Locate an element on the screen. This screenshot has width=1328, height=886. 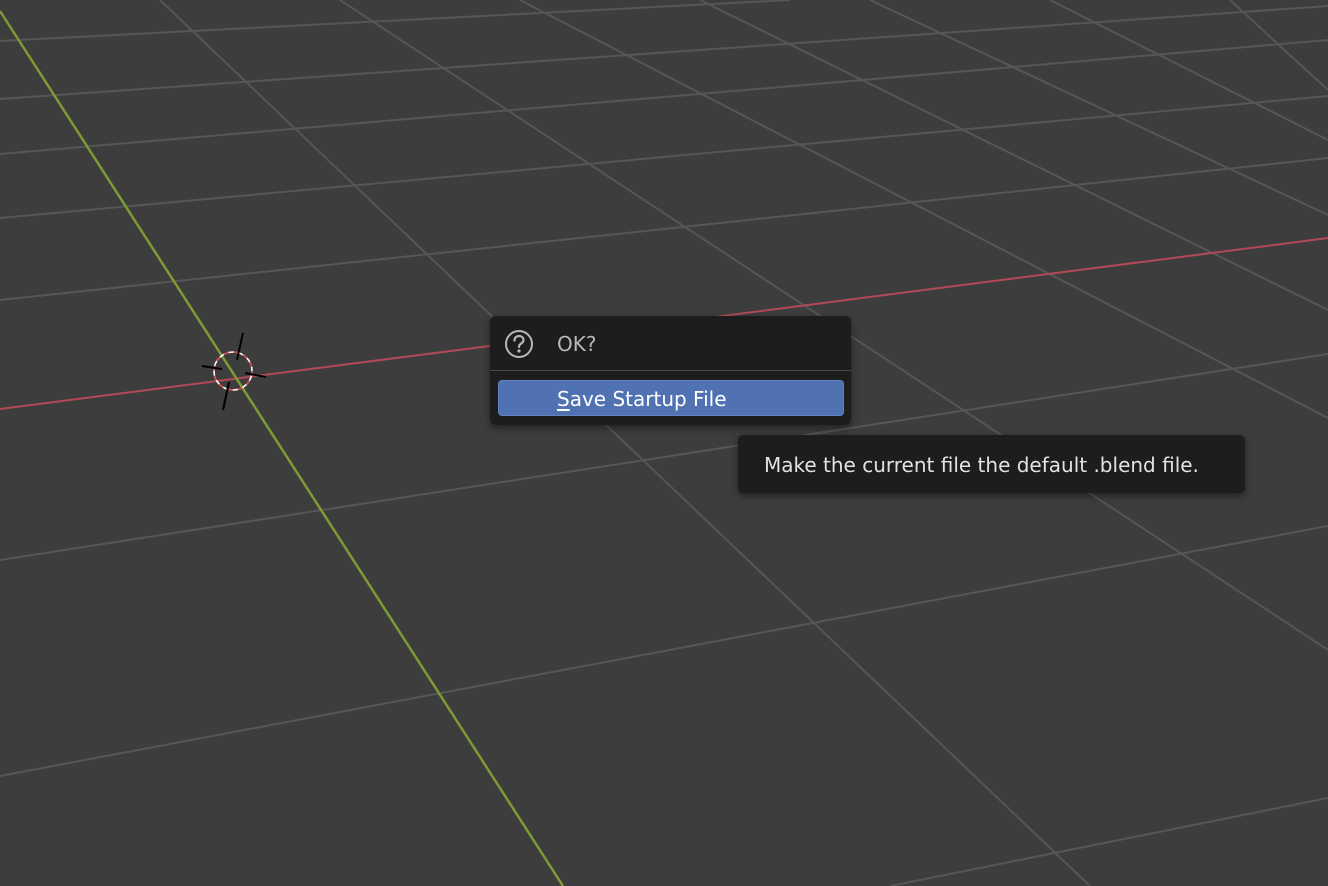
button-label-rest: ave Startup File is located at coordinates (648, 399).